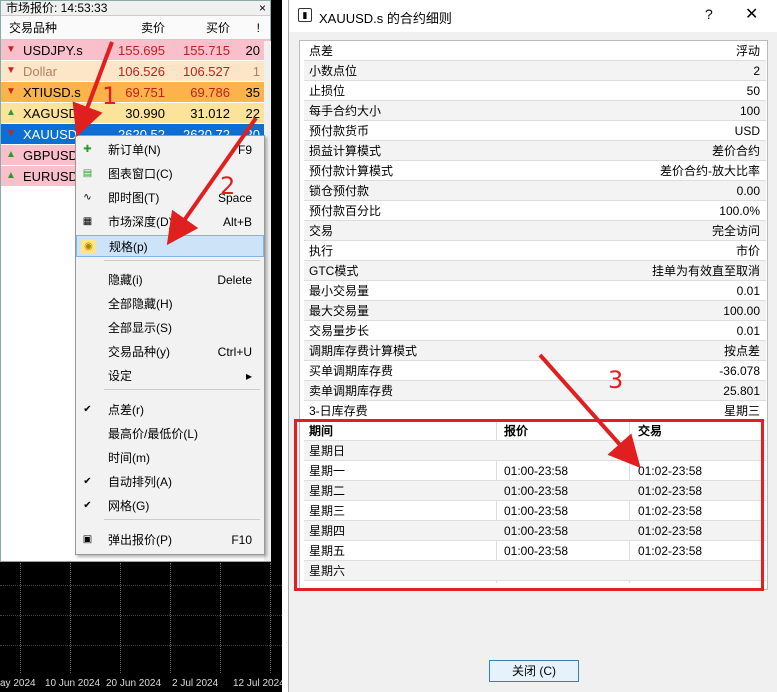  I want to click on spec-row: 点差 浮动, so click(535, 51).